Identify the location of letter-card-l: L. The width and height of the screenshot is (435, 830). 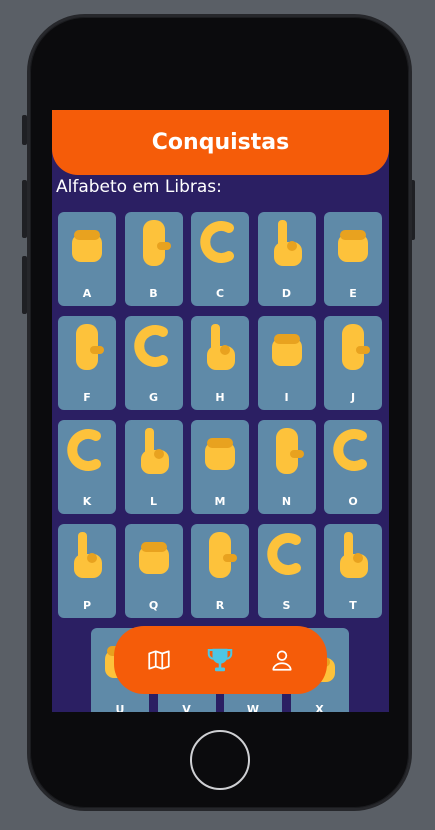
(153, 467).